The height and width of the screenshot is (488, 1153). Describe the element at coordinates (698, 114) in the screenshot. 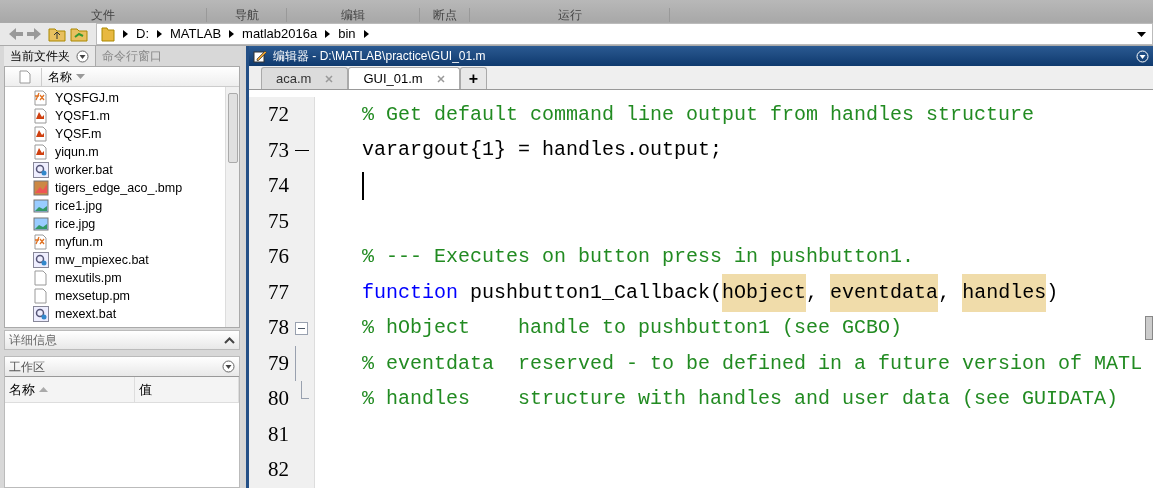

I see `code-token: % Get default command line output from handles structure` at that location.